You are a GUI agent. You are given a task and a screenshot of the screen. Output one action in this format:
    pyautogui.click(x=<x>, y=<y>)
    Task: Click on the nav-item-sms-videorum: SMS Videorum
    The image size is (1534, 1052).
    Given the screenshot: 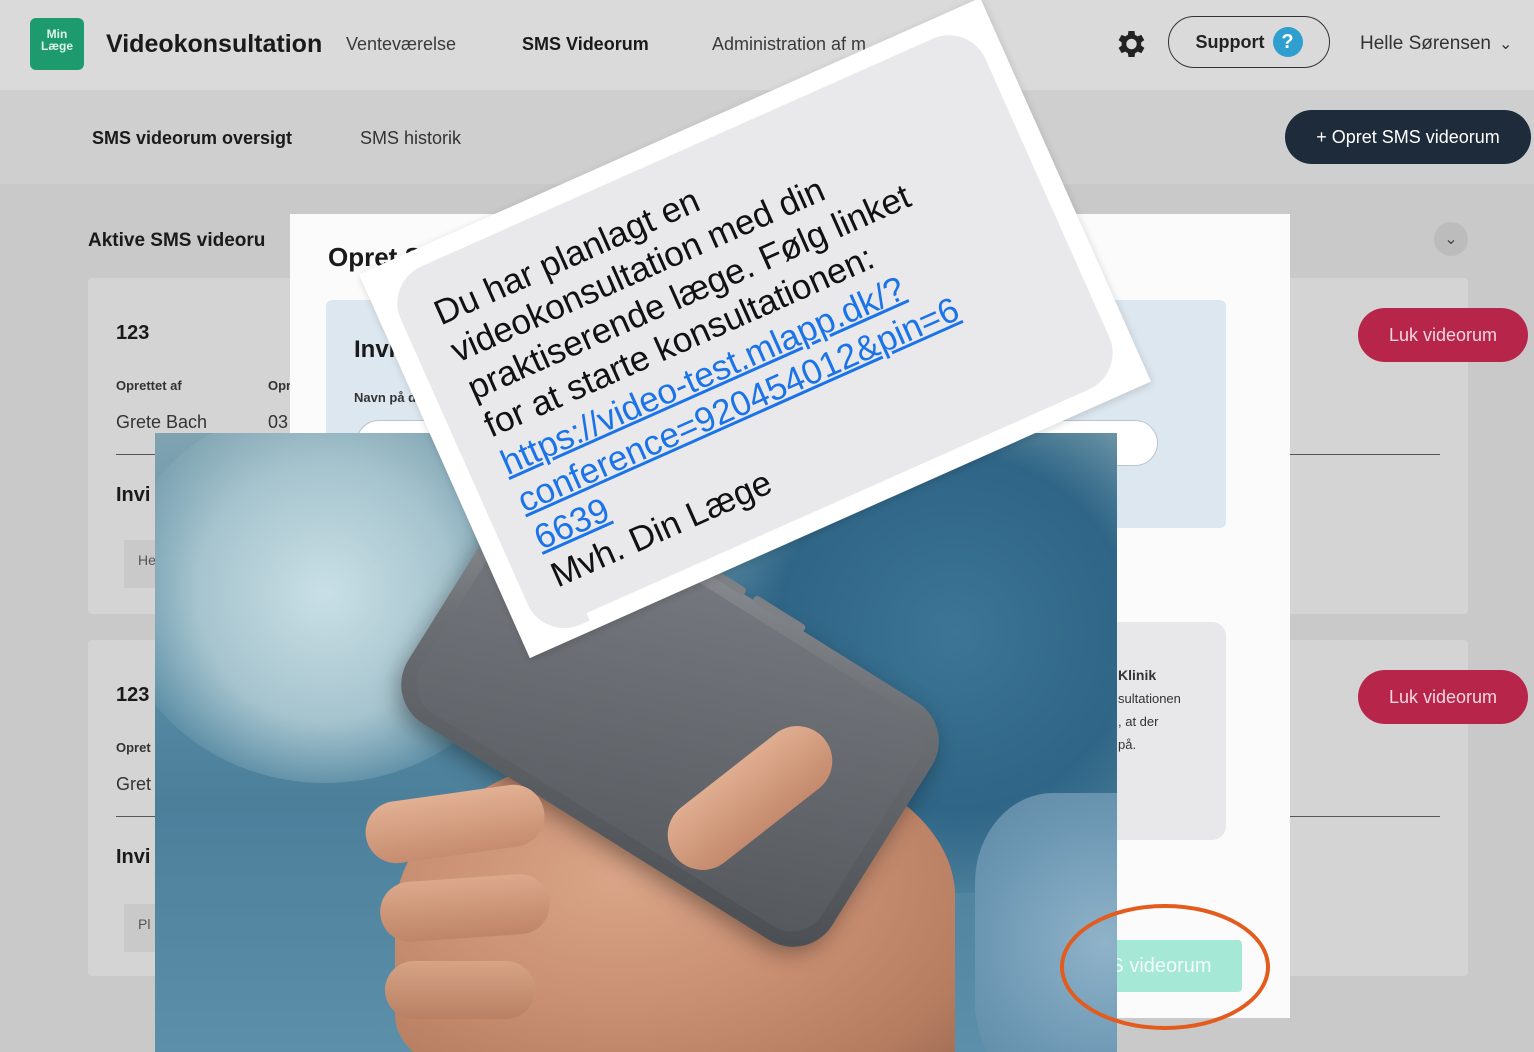 What is the action you would take?
    pyautogui.click(x=585, y=44)
    